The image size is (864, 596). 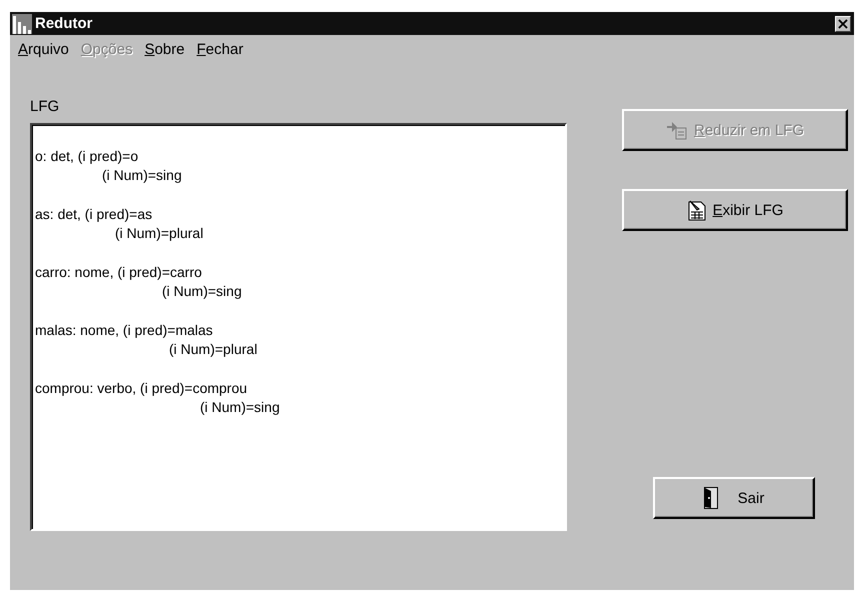 I want to click on show-button: Exibir LFG, so click(x=735, y=210).